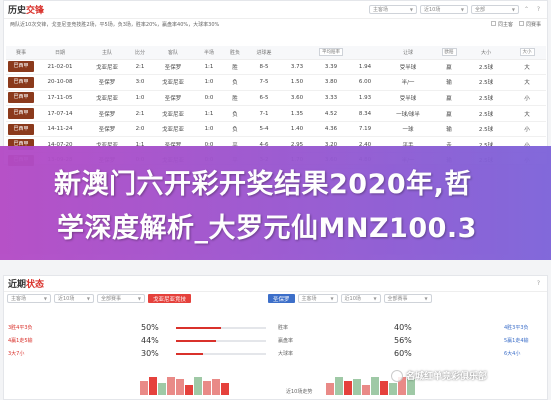  I want to click on trend-label: 近10场走势, so click(299, 392).